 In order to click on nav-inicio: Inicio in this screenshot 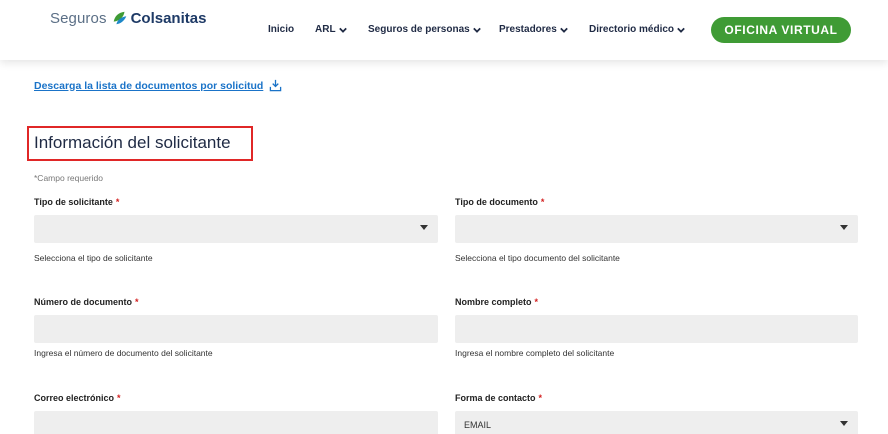, I will do `click(281, 29)`.